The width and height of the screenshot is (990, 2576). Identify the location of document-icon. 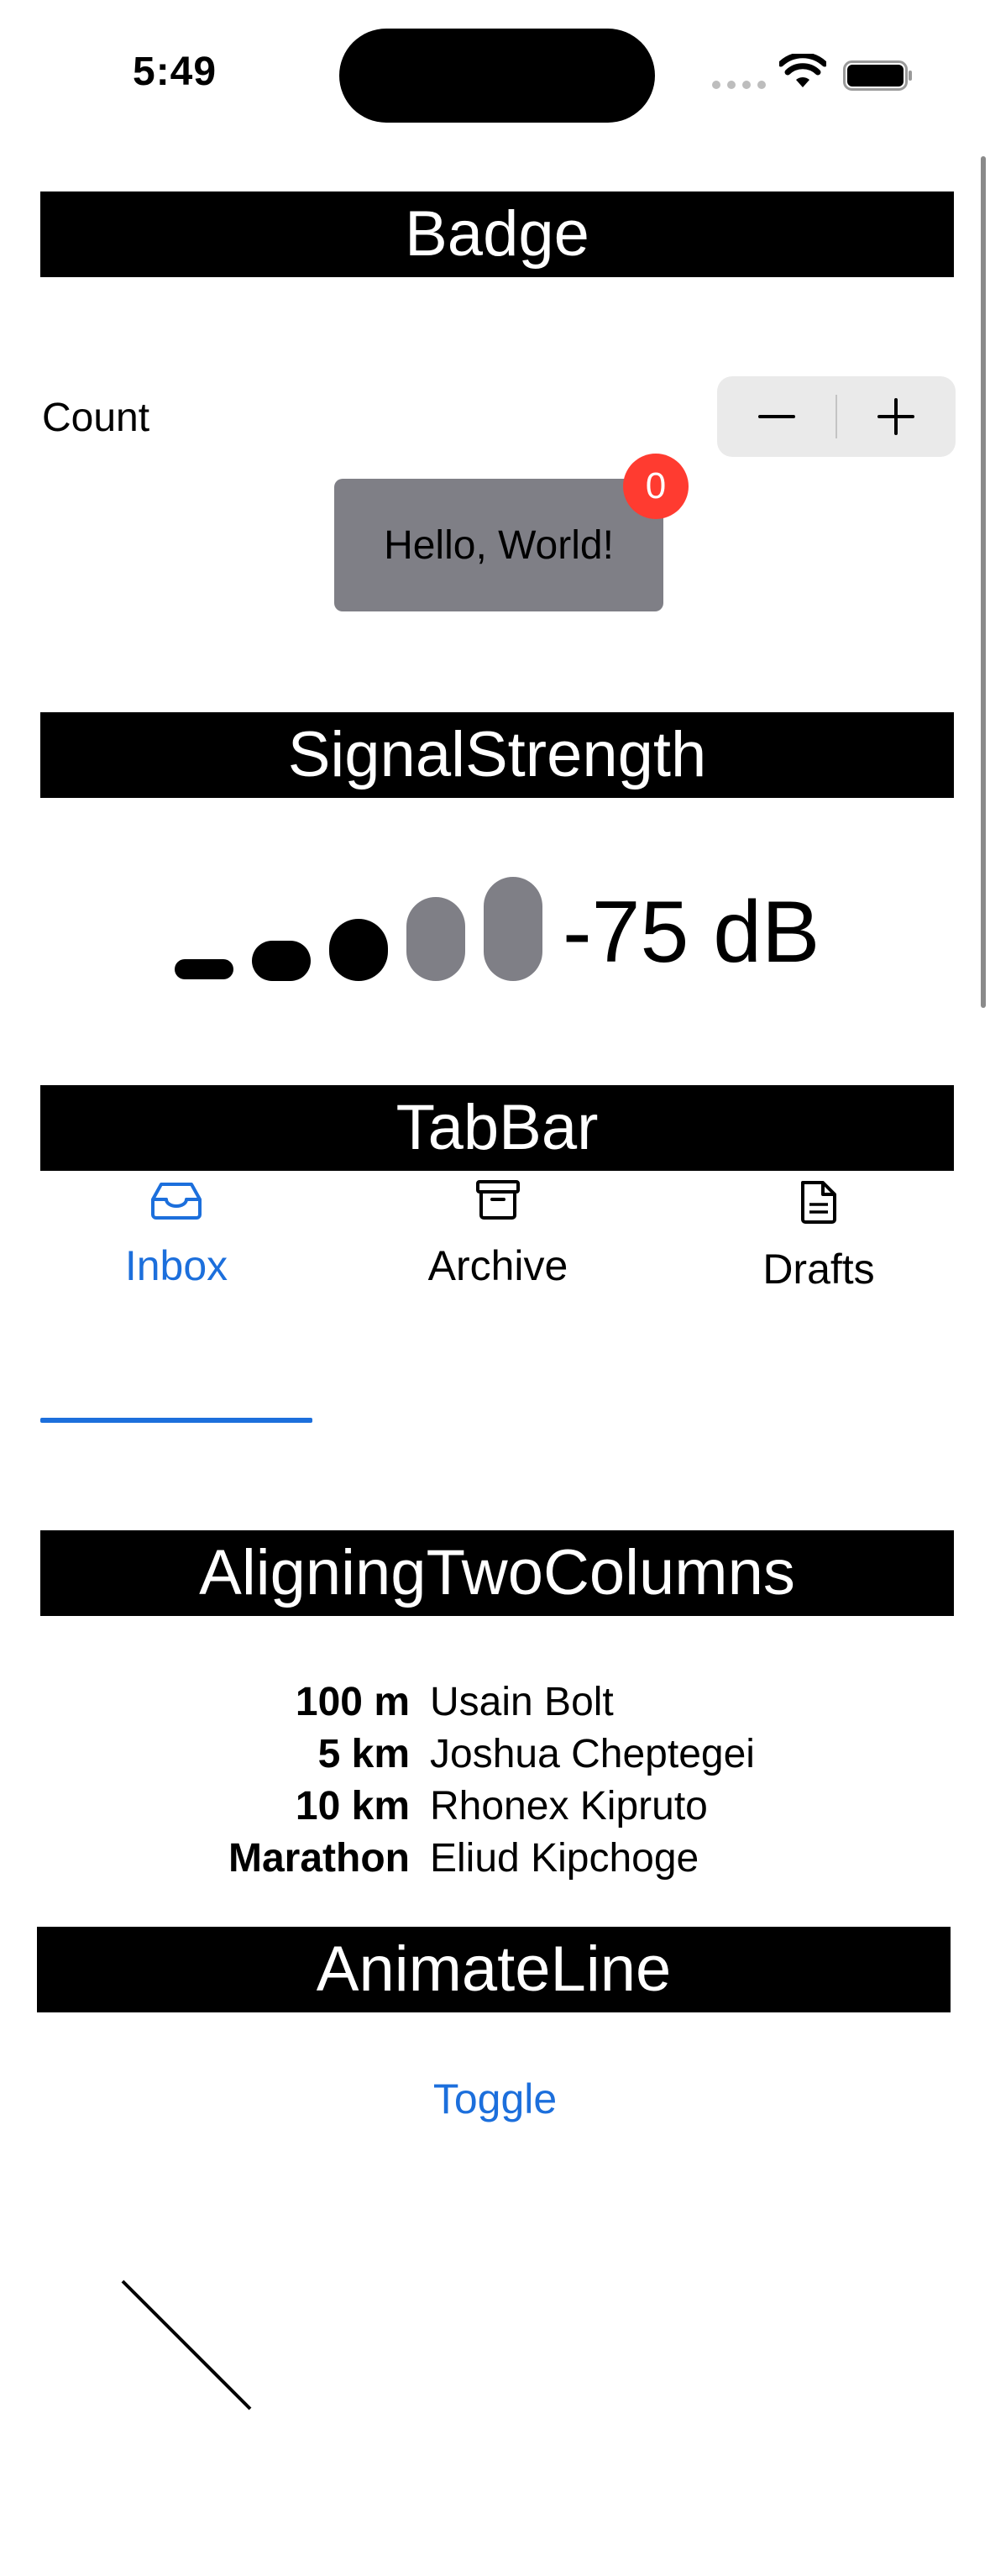
(818, 1202).